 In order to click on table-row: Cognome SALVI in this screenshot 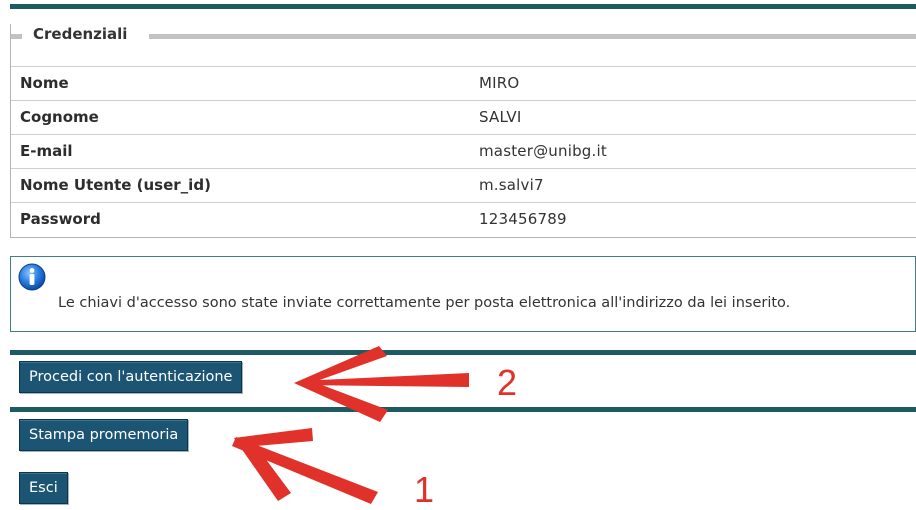, I will do `click(463, 117)`.